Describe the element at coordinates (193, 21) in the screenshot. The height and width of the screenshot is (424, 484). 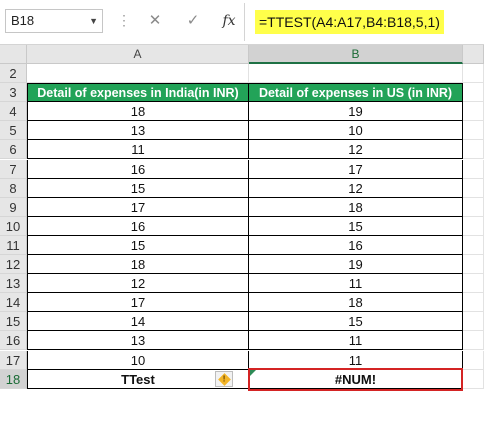
I see `check-icon: ✓` at that location.